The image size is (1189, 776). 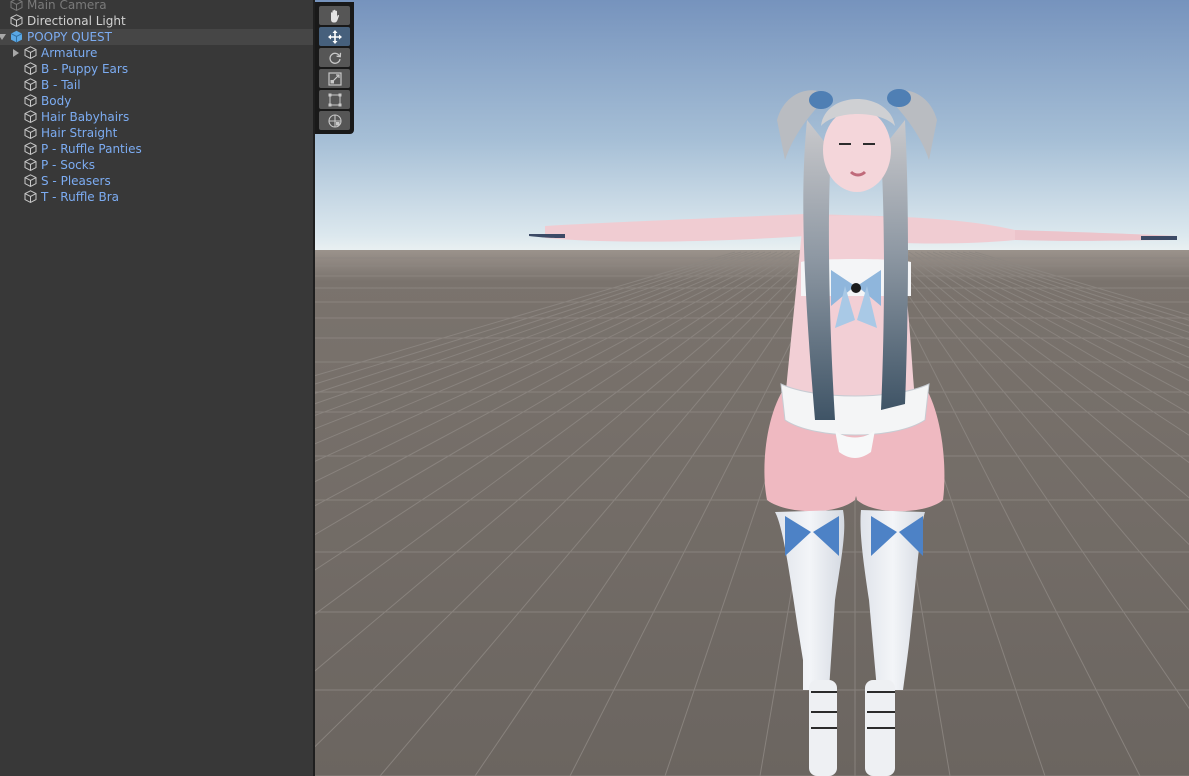 What do you see at coordinates (156, 6) in the screenshot?
I see `hierarchy-item: Main Camera` at bounding box center [156, 6].